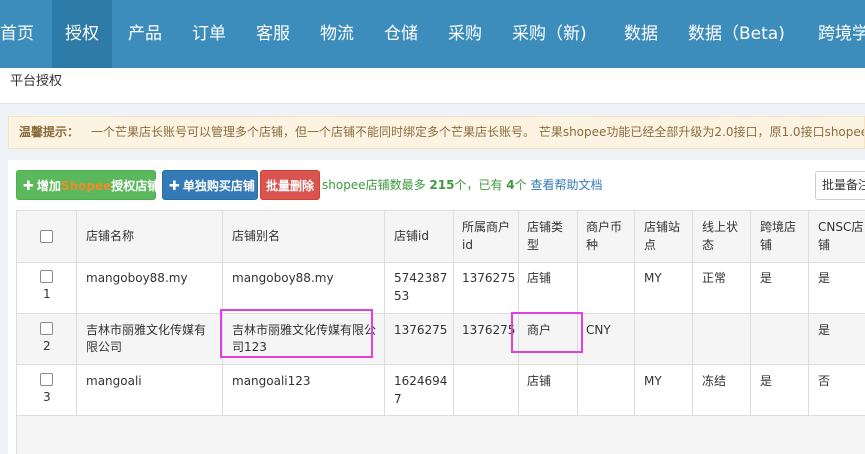 This screenshot has width=865, height=454. I want to click on header-shop-alias: 店铺别名, so click(256, 236).